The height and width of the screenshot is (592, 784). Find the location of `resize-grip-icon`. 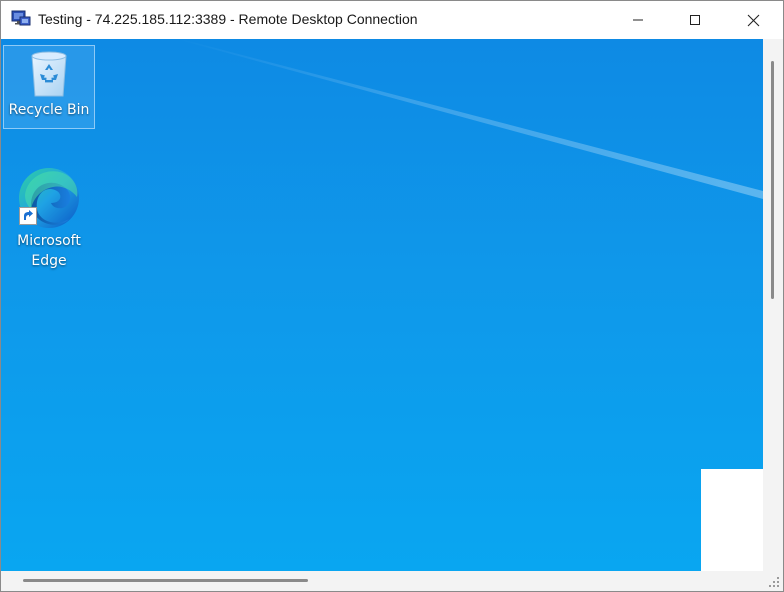

resize-grip-icon is located at coordinates (774, 582).